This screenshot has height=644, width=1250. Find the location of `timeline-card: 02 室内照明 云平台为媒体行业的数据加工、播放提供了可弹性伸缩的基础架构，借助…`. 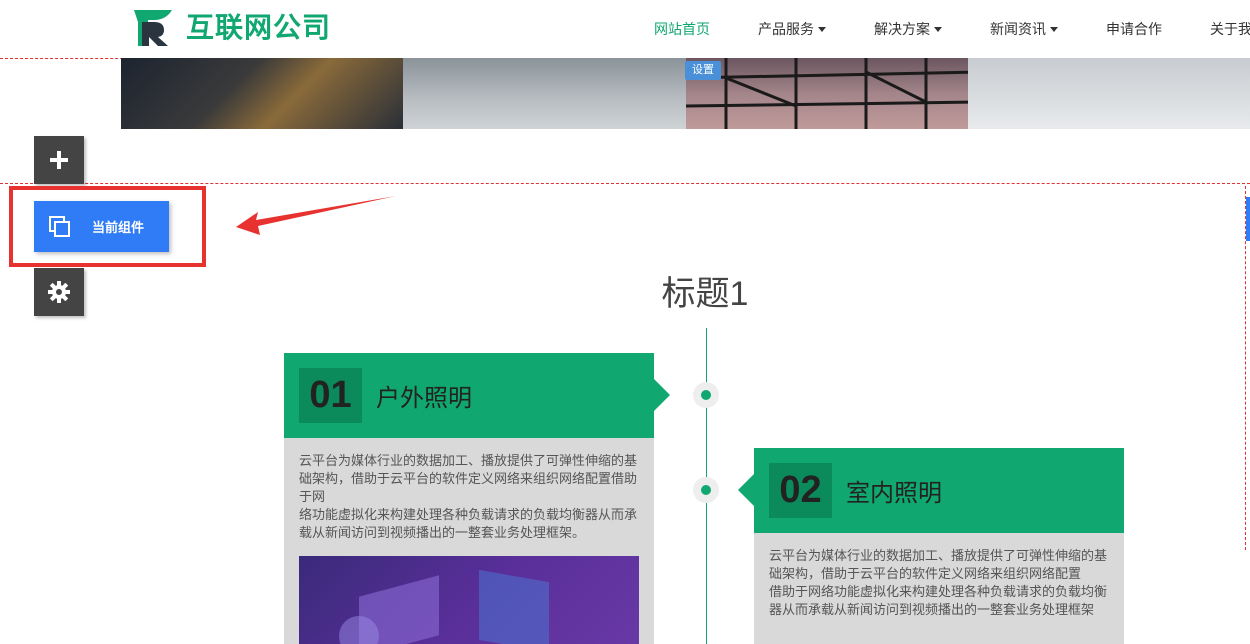

timeline-card: 02 室内照明 云平台为媒体行业的数据加工、播放提供了可弹性伸缩的基础架构，借助… is located at coordinates (931, 546).